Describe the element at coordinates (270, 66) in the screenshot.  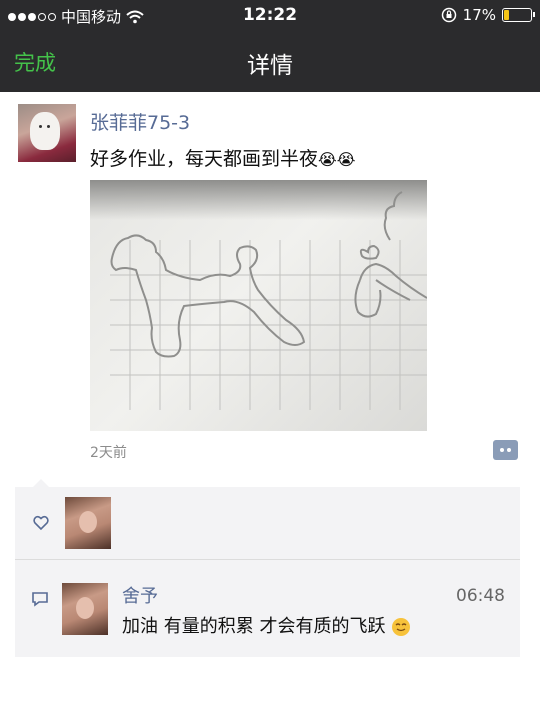
I see `page-title: 详情` at that location.